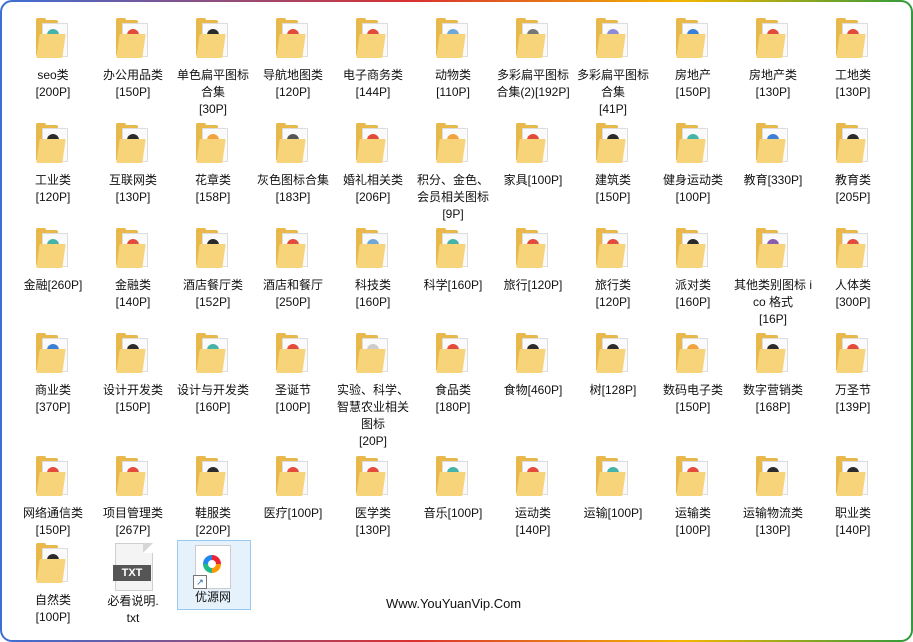 The height and width of the screenshot is (642, 913). Describe the element at coordinates (533, 59) in the screenshot. I see `folder-item: 多彩扁平图标合集(2)[192P]` at that location.